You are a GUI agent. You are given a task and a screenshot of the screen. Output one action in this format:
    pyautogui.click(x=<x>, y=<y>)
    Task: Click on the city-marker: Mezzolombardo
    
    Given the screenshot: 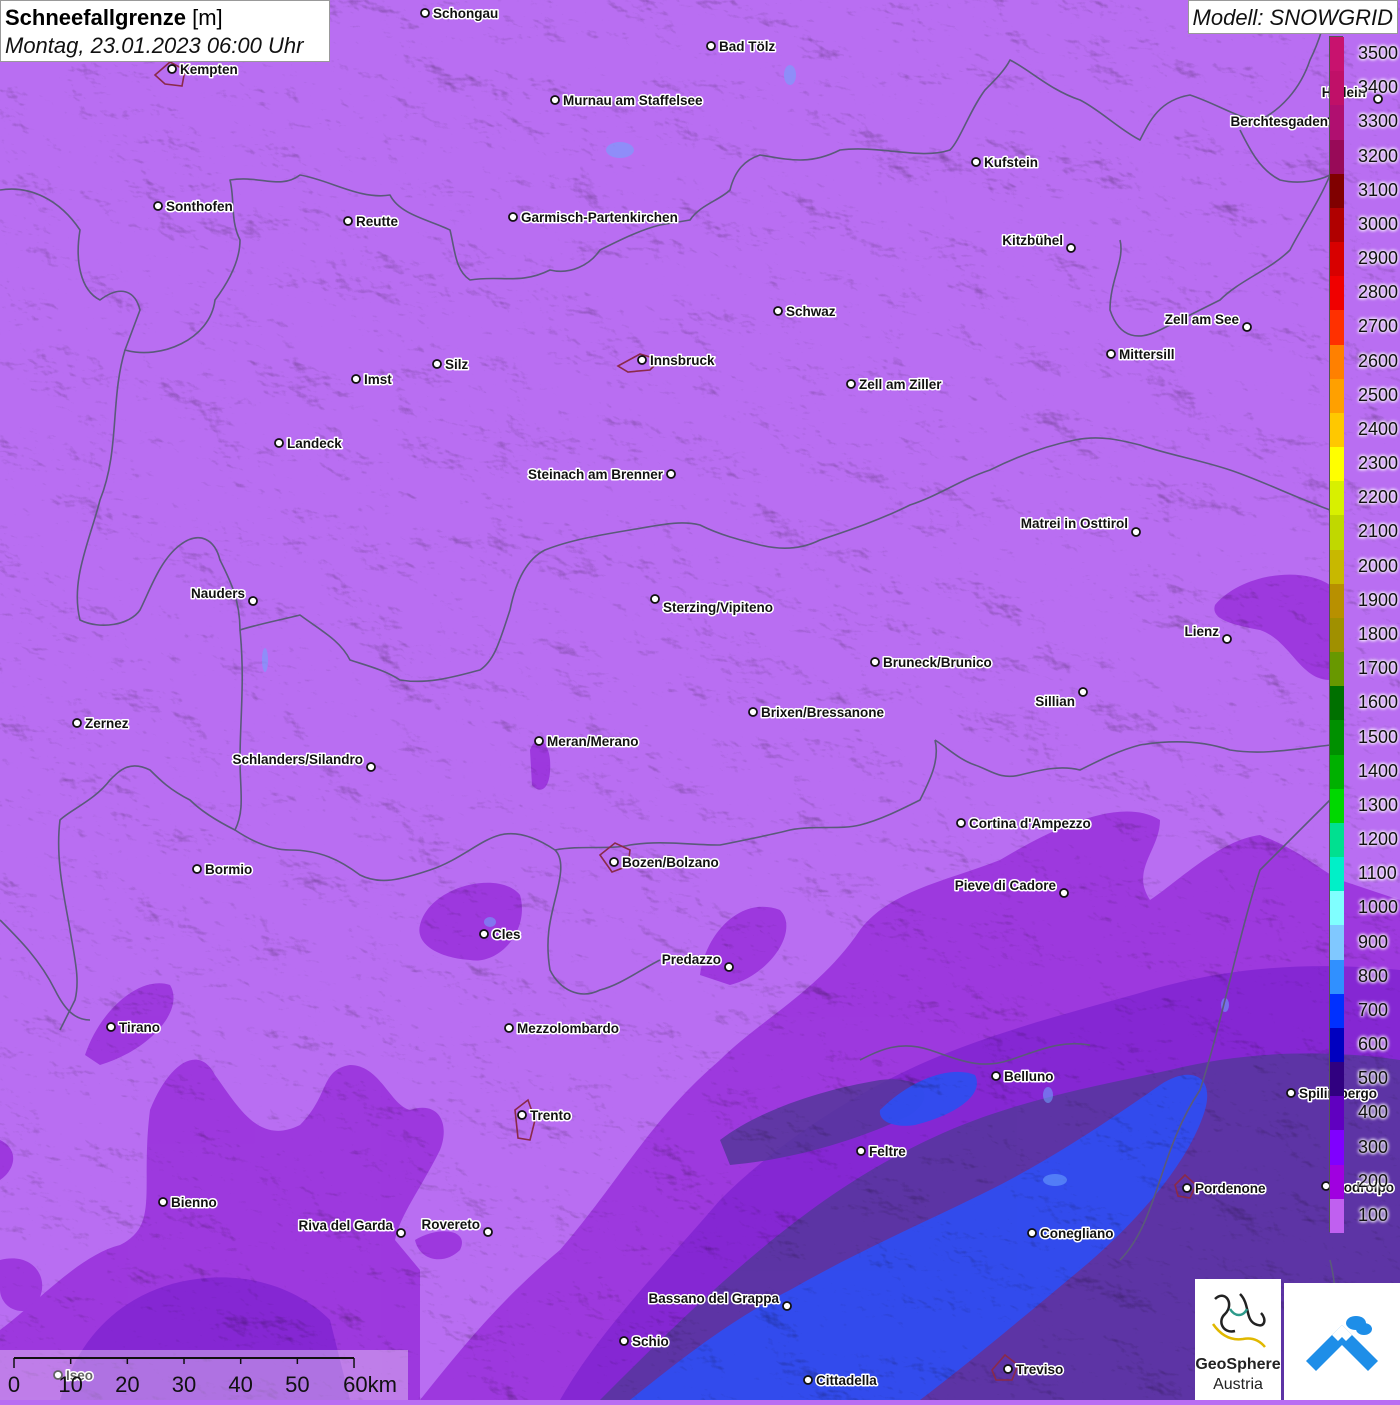 What is the action you would take?
    pyautogui.click(x=562, y=1029)
    